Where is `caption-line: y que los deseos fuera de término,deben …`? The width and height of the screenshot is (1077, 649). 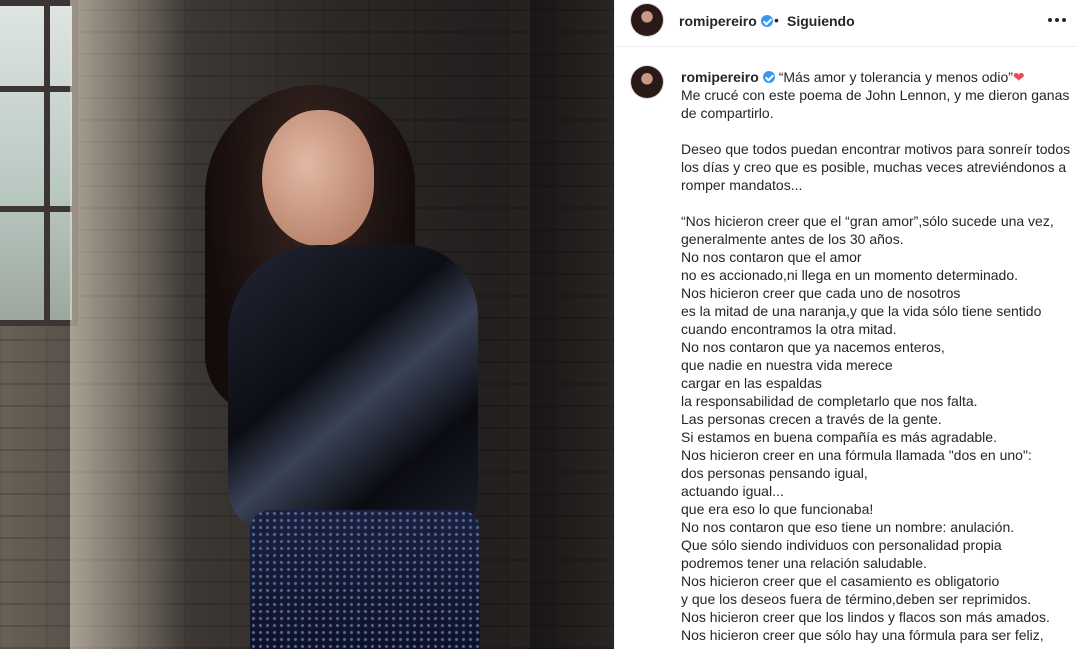 caption-line: y que los deseos fuera de término,deben … is located at coordinates (856, 599).